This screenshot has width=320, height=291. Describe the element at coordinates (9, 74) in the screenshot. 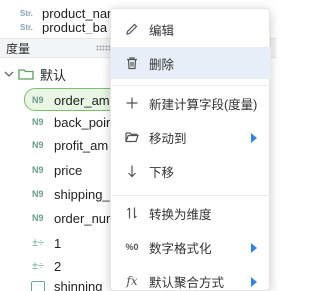

I see `chevron-down-icon` at that location.